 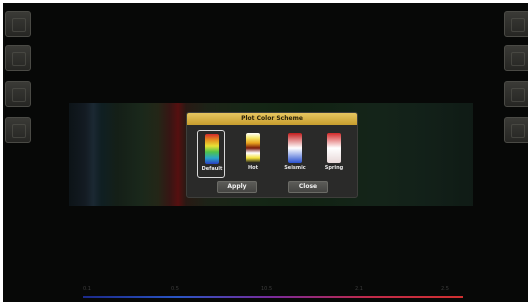 What do you see at coordinates (272, 119) in the screenshot?
I see `dialog-title: Plot Color Scheme` at bounding box center [272, 119].